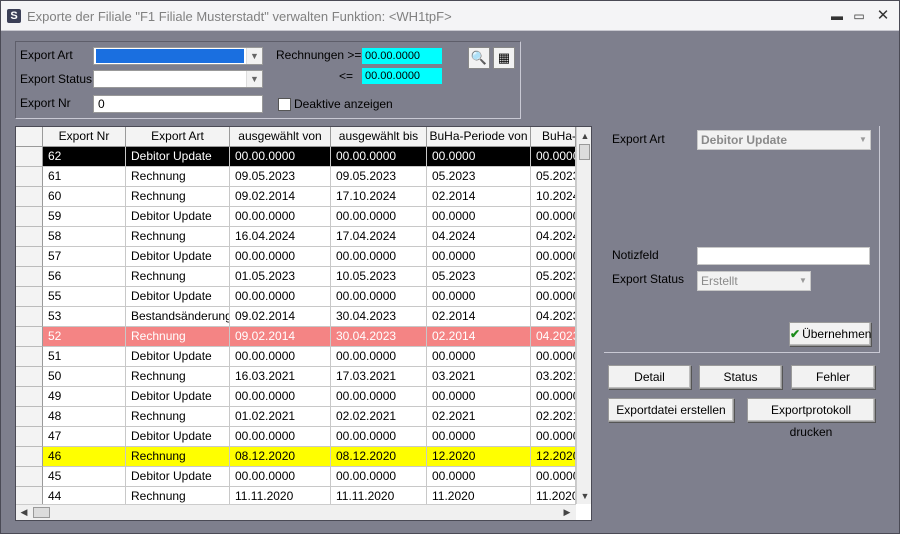 The image size is (900, 534). What do you see at coordinates (379, 417) in the screenshot?
I see `cell-ausgewaehlt-bis: 02.02.2021` at bounding box center [379, 417].